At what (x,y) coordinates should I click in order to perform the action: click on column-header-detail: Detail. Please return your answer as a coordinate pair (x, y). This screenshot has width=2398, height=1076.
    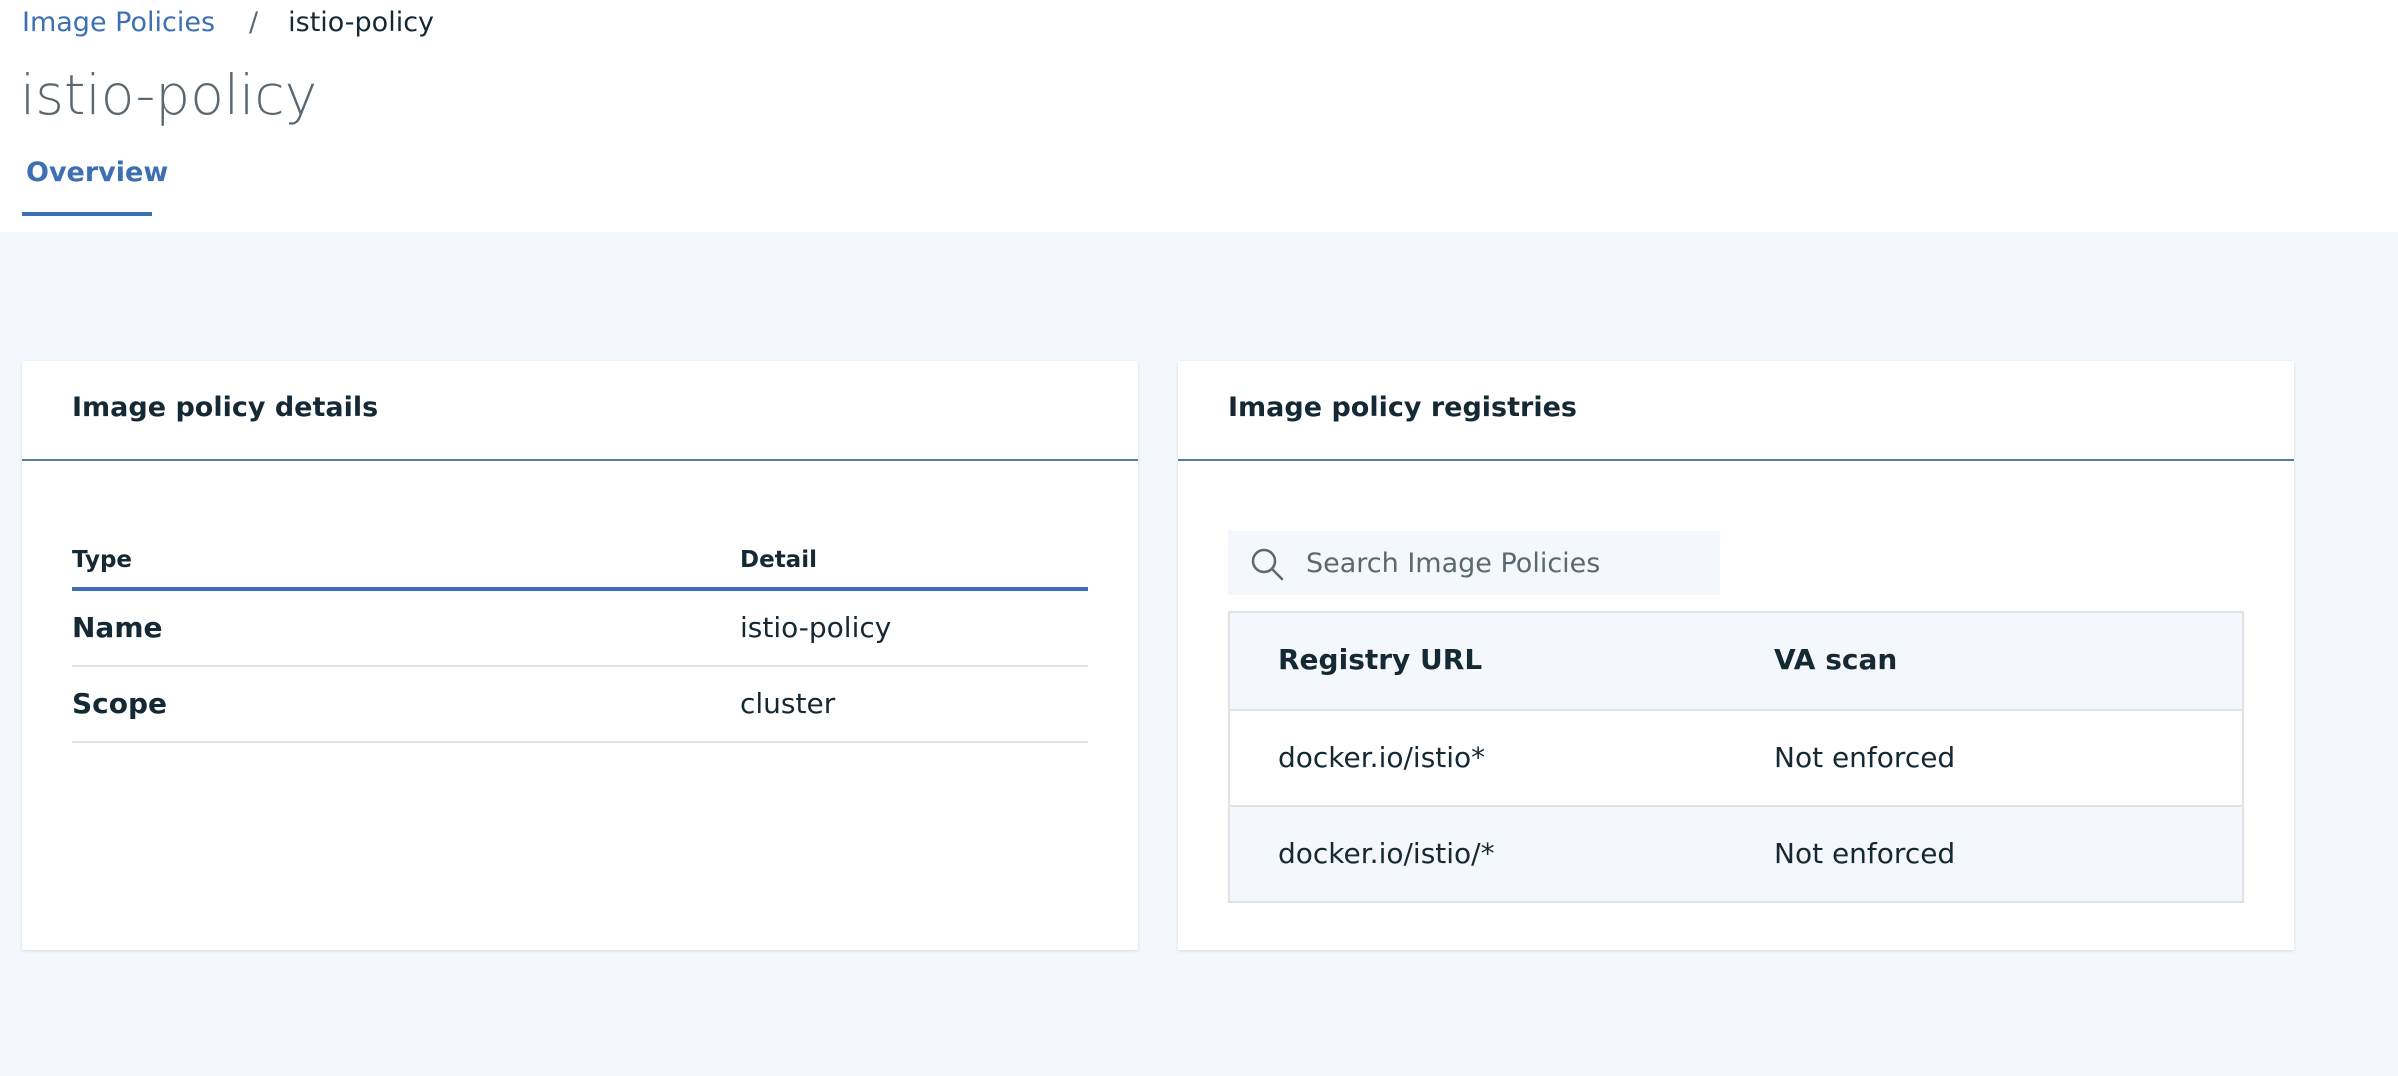
    Looking at the image, I should click on (778, 560).